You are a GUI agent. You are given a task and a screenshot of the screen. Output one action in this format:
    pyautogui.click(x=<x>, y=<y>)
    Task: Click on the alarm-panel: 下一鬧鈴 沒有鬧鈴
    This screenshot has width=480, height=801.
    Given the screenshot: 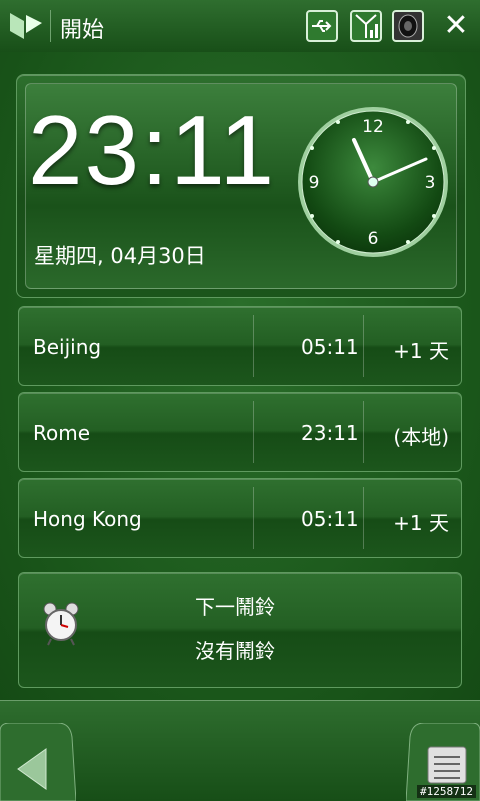 What is the action you would take?
    pyautogui.click(x=240, y=630)
    